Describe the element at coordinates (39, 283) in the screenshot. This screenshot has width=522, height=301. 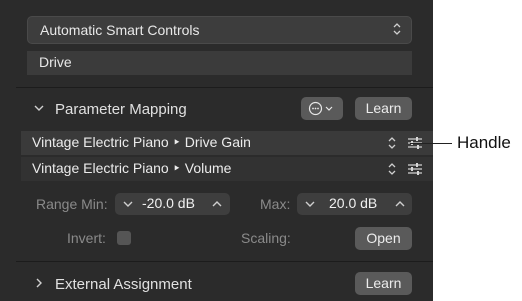
I see `chevron-right-icon` at that location.